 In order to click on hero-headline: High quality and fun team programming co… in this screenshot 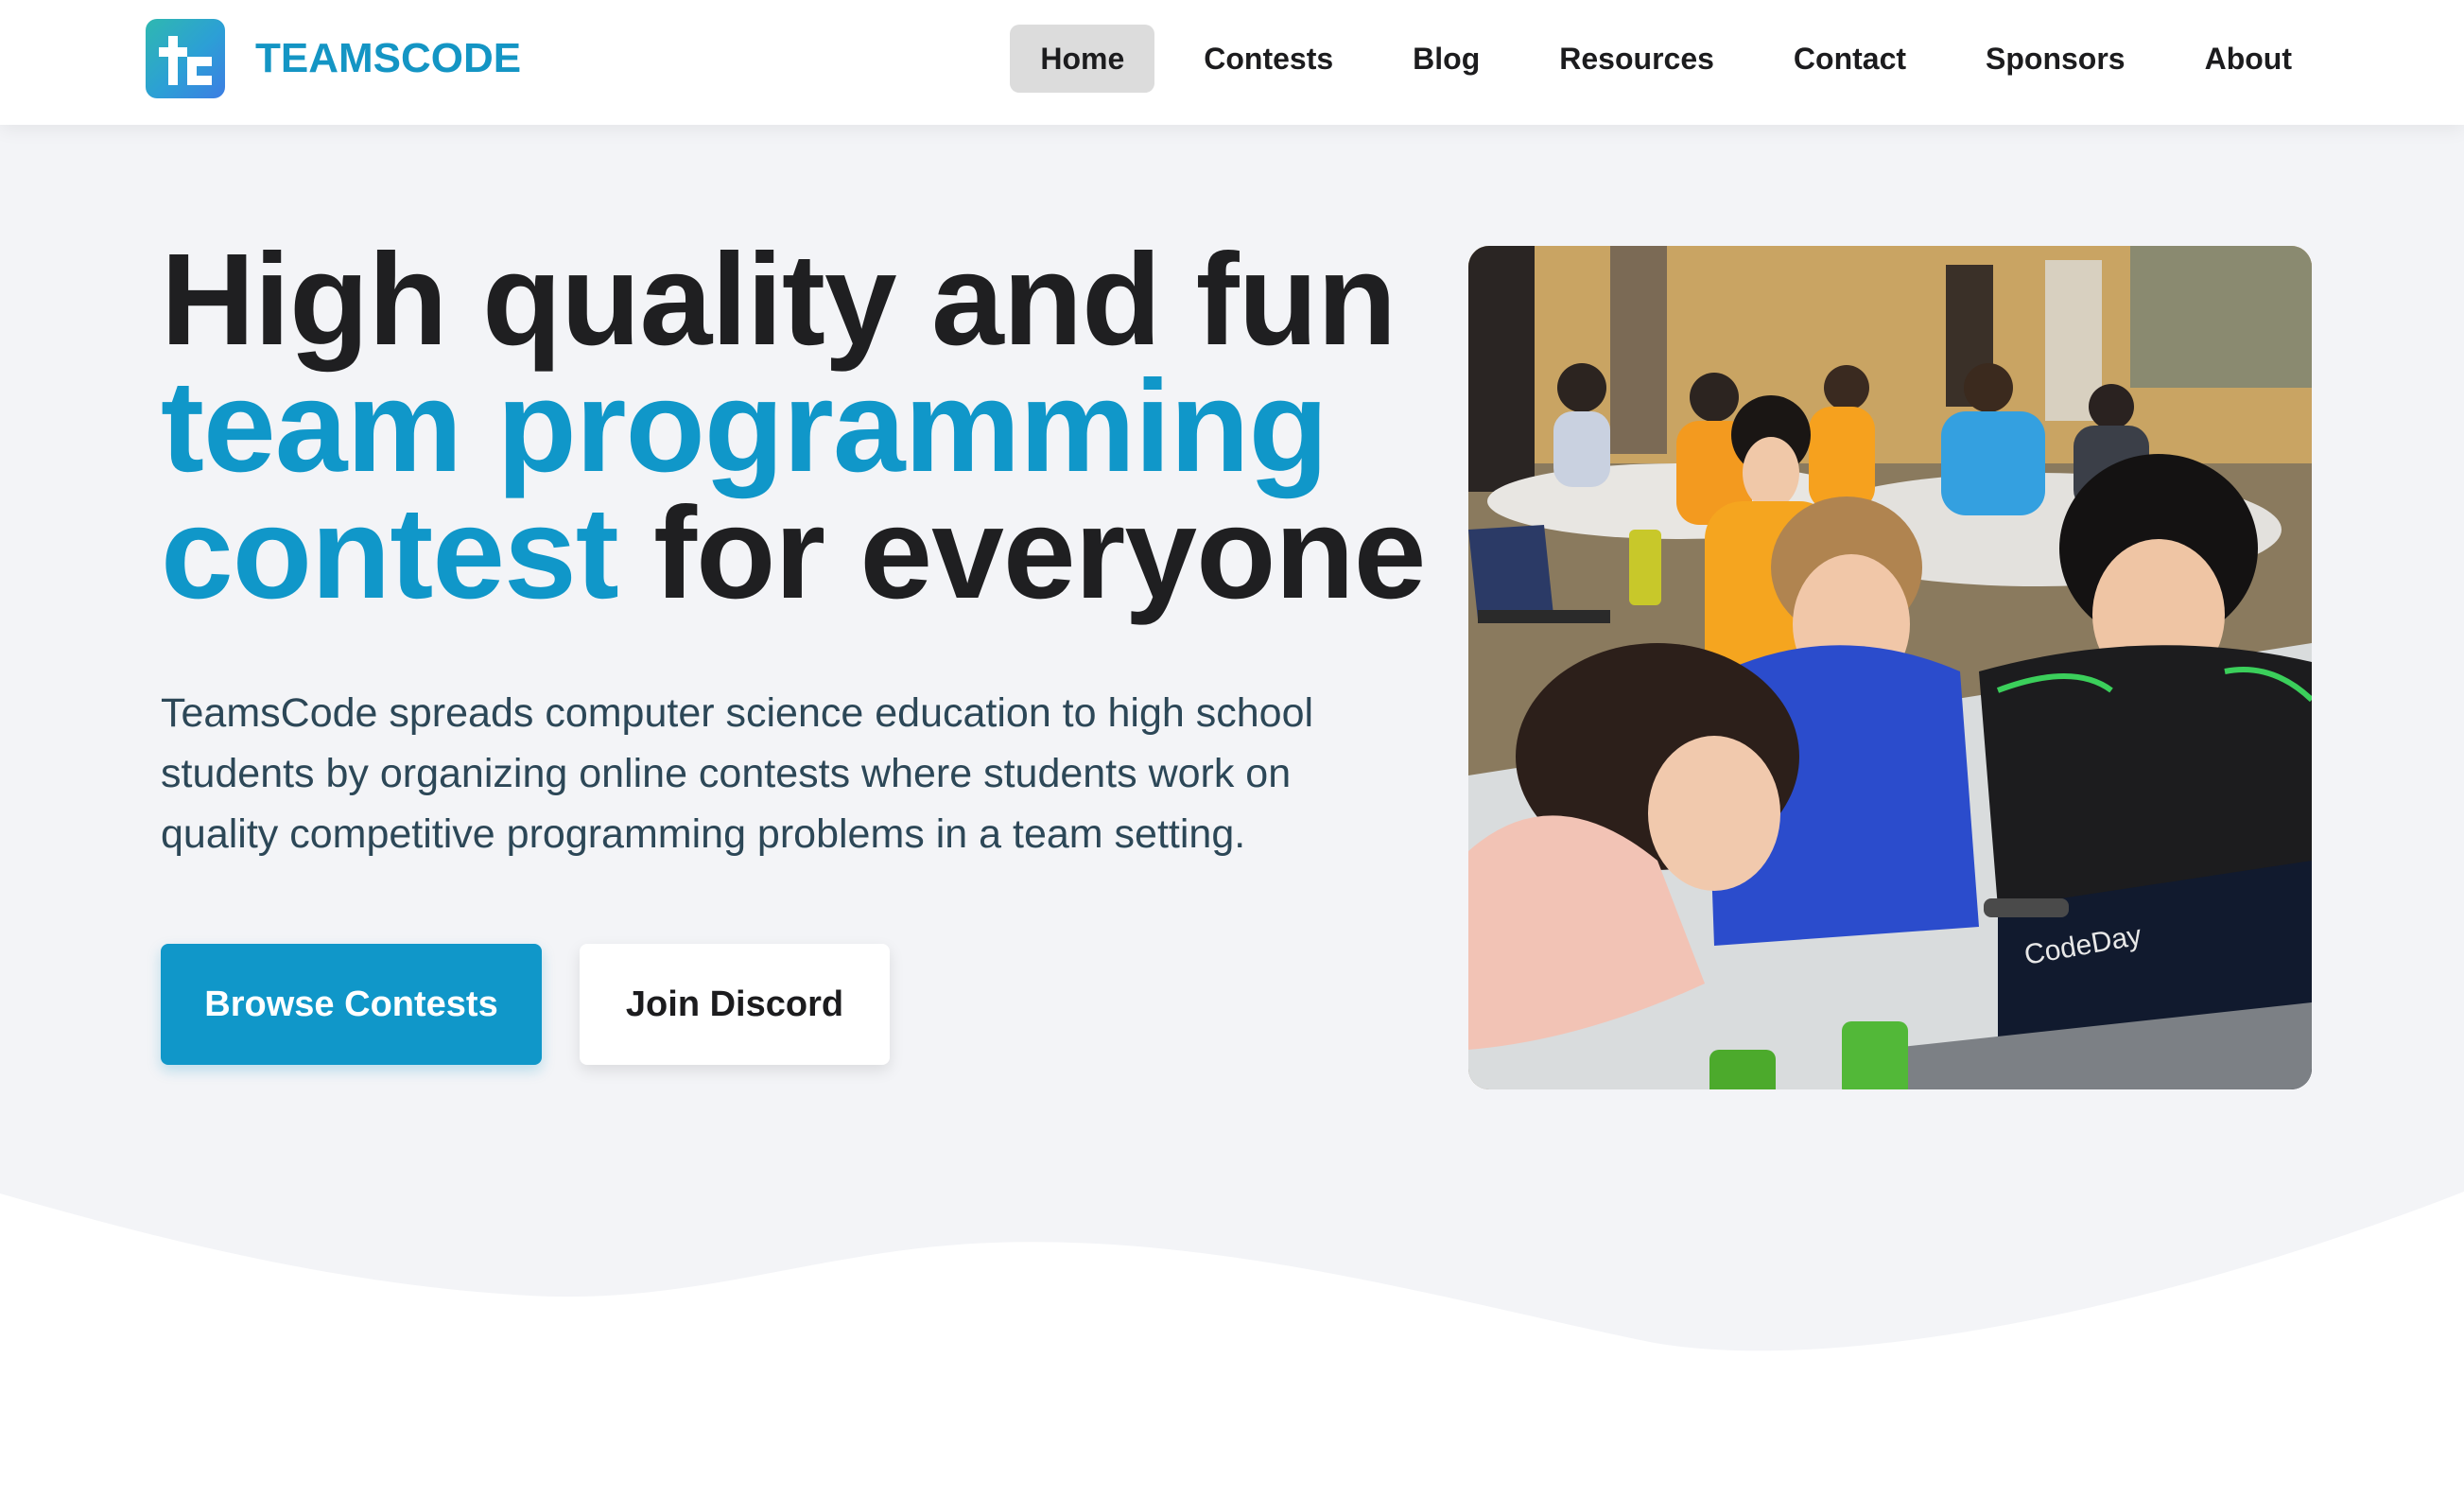, I will do `click(804, 426)`.